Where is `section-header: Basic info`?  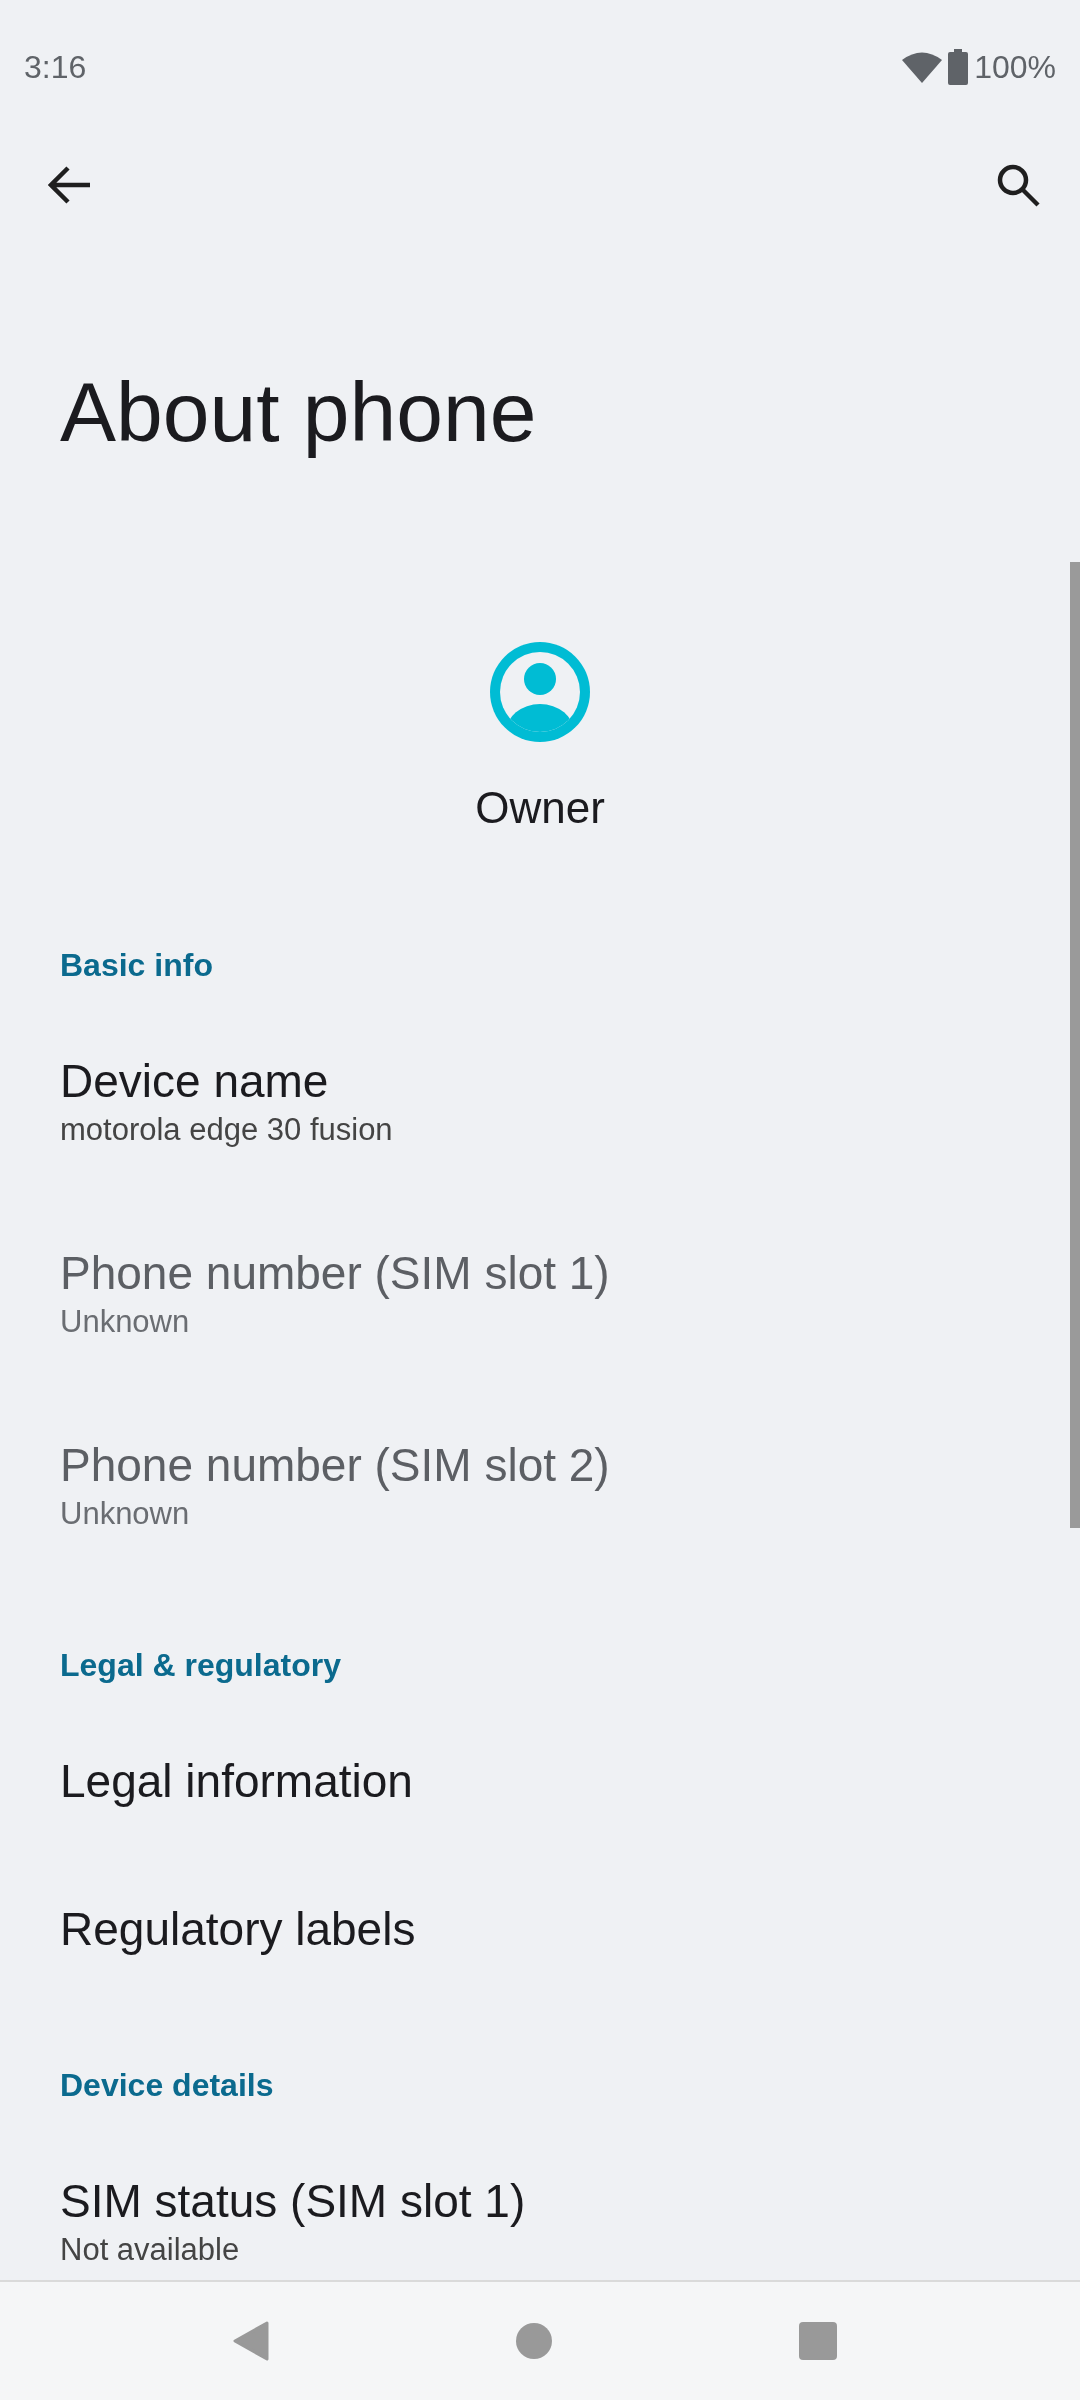
section-header: Basic info is located at coordinates (136, 965).